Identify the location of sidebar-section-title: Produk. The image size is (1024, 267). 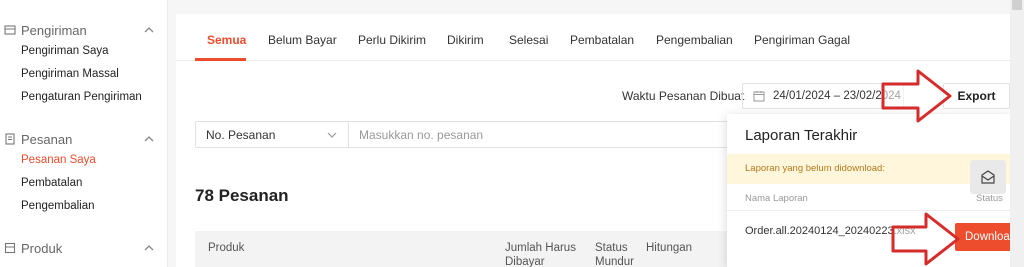
(42, 248).